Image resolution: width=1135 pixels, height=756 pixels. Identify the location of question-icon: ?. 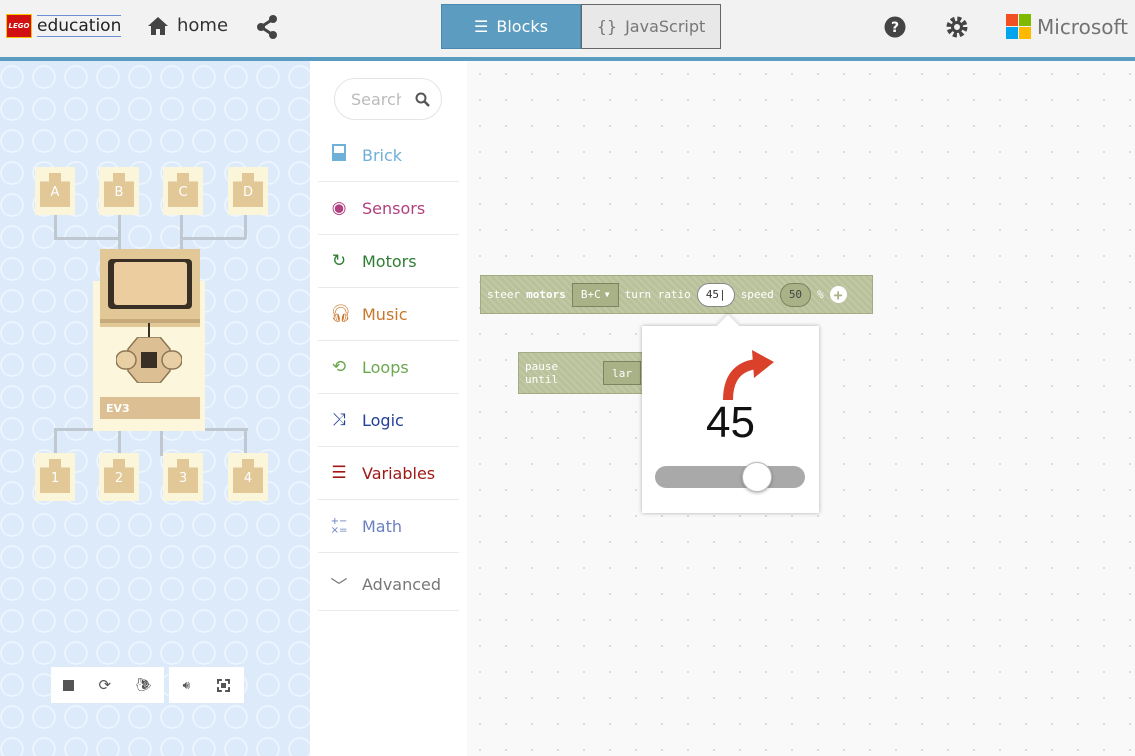
(895, 27).